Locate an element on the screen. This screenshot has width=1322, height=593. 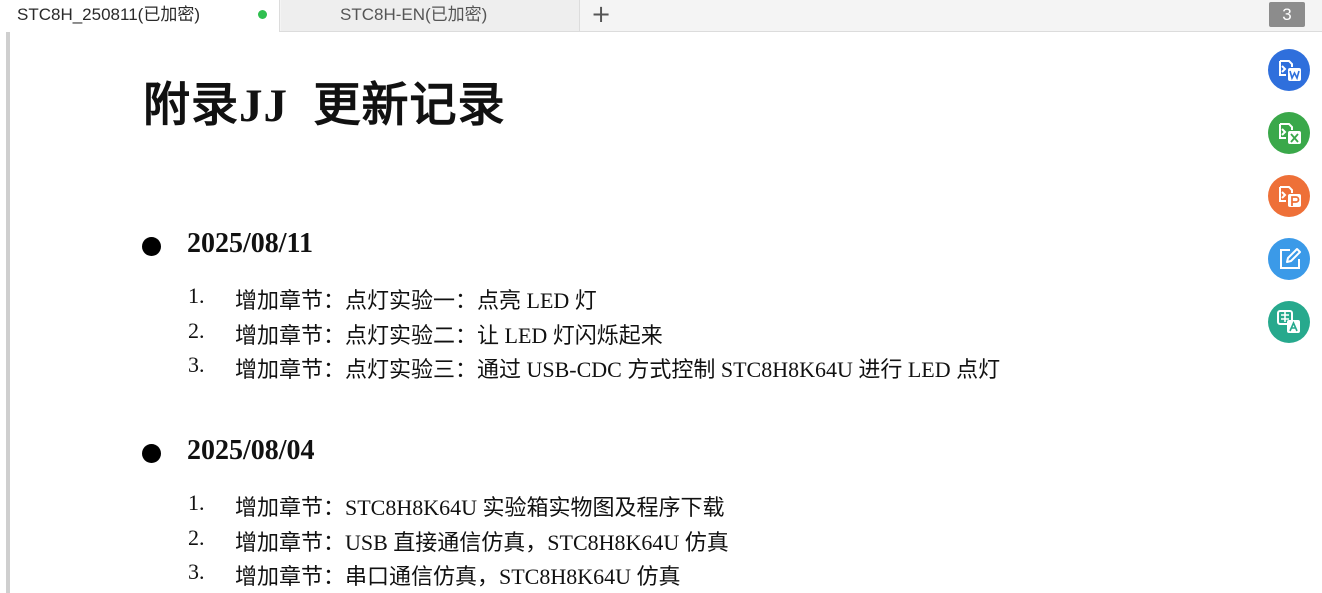
item-text: 增加章节：点灯实验二：让 LED 灯闪烁起来 is located at coordinates (449, 335).